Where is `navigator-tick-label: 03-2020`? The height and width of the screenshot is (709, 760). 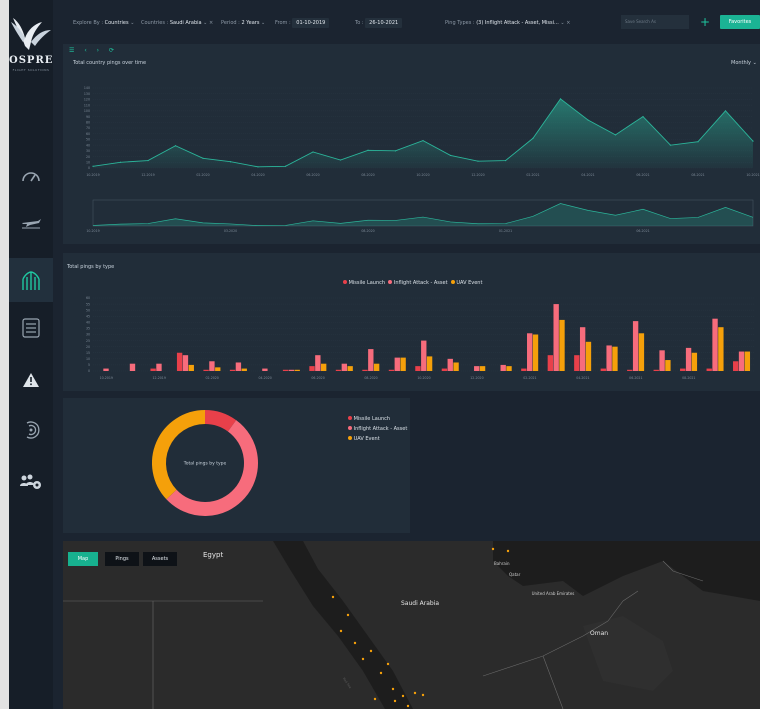 navigator-tick-label: 03-2020 is located at coordinates (230, 231).